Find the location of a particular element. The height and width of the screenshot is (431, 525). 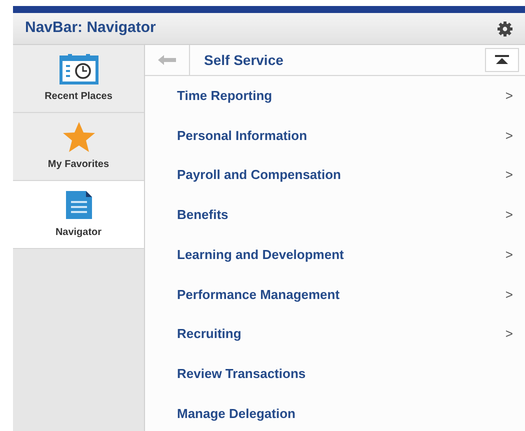

sidebar-tile: My Favorites is located at coordinates (78, 147).